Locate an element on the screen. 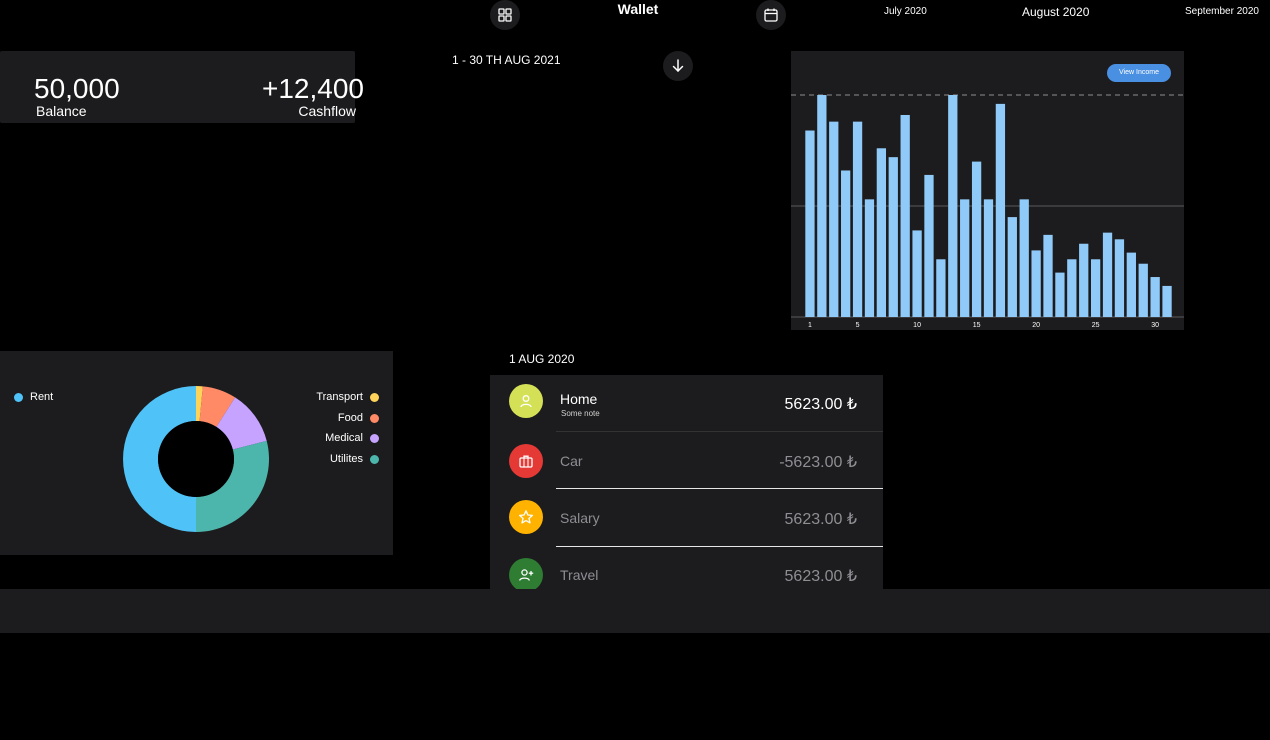 This screenshot has height=740, width=1270. calendar-icon is located at coordinates (771, 15).